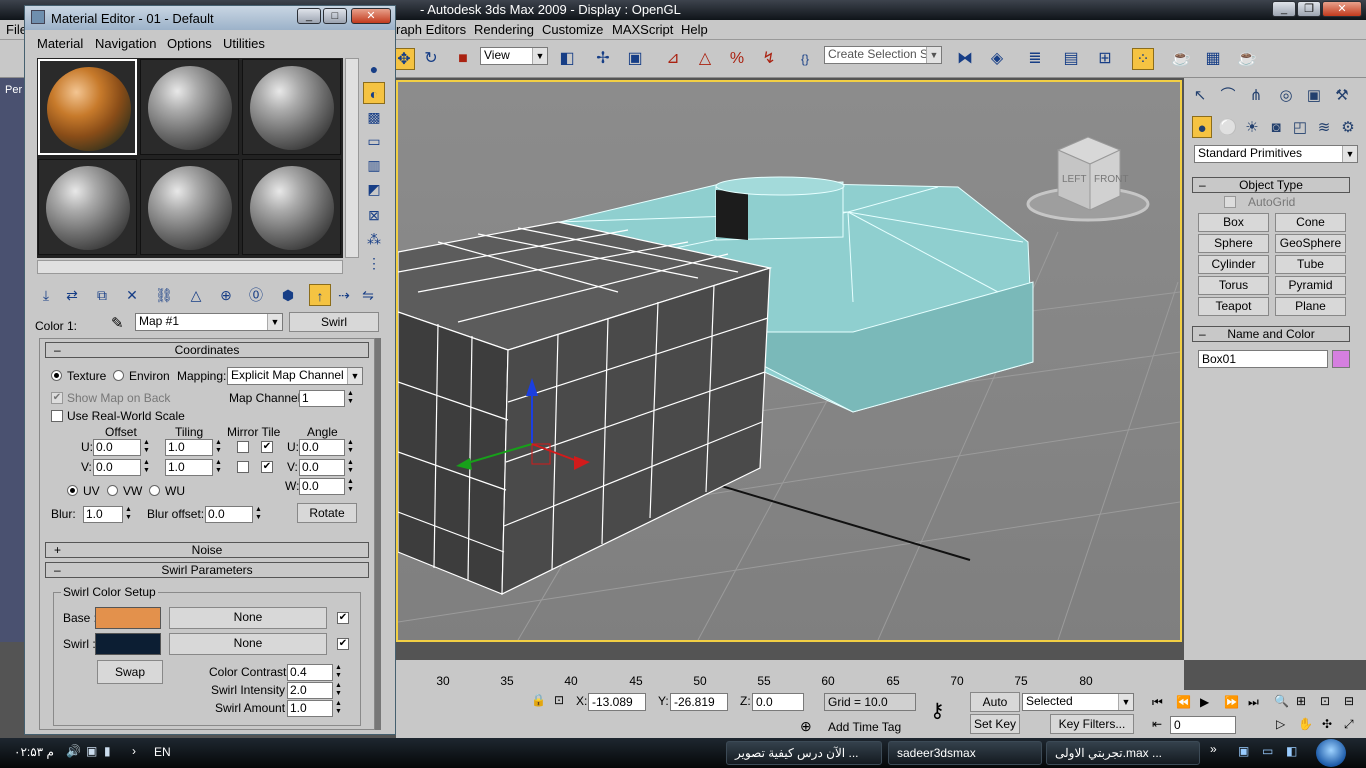 The width and height of the screenshot is (1366, 768). Describe the element at coordinates (572, 29) in the screenshot. I see `menu-customize: Customize` at that location.